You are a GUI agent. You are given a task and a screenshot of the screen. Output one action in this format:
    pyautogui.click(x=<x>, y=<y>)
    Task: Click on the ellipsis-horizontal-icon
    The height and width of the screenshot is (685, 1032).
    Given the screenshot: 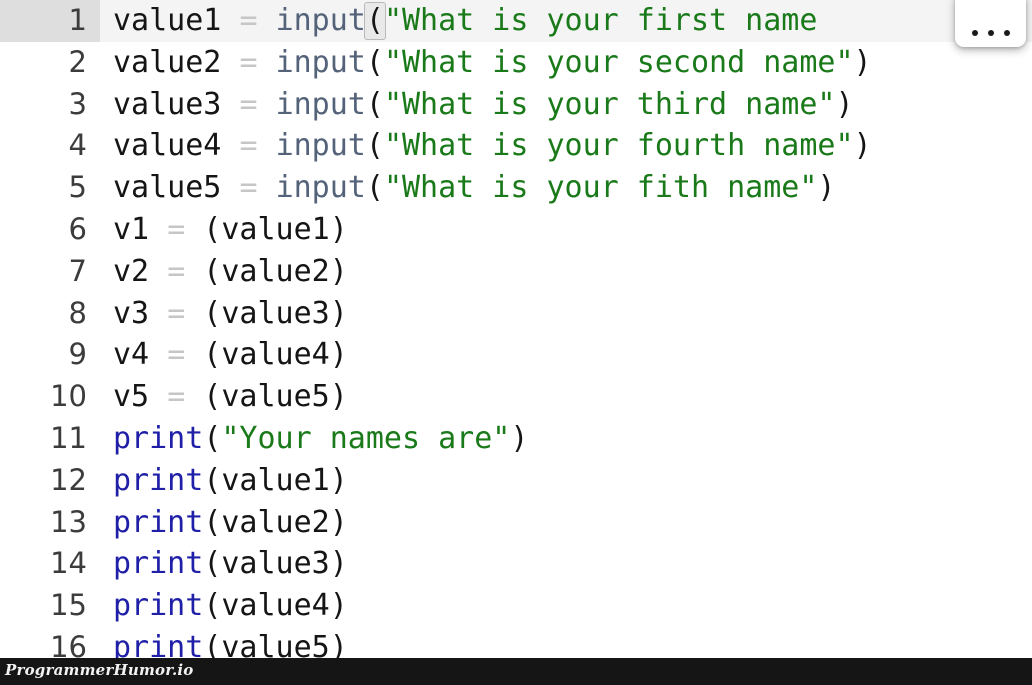 What is the action you would take?
    pyautogui.click(x=990, y=23)
    